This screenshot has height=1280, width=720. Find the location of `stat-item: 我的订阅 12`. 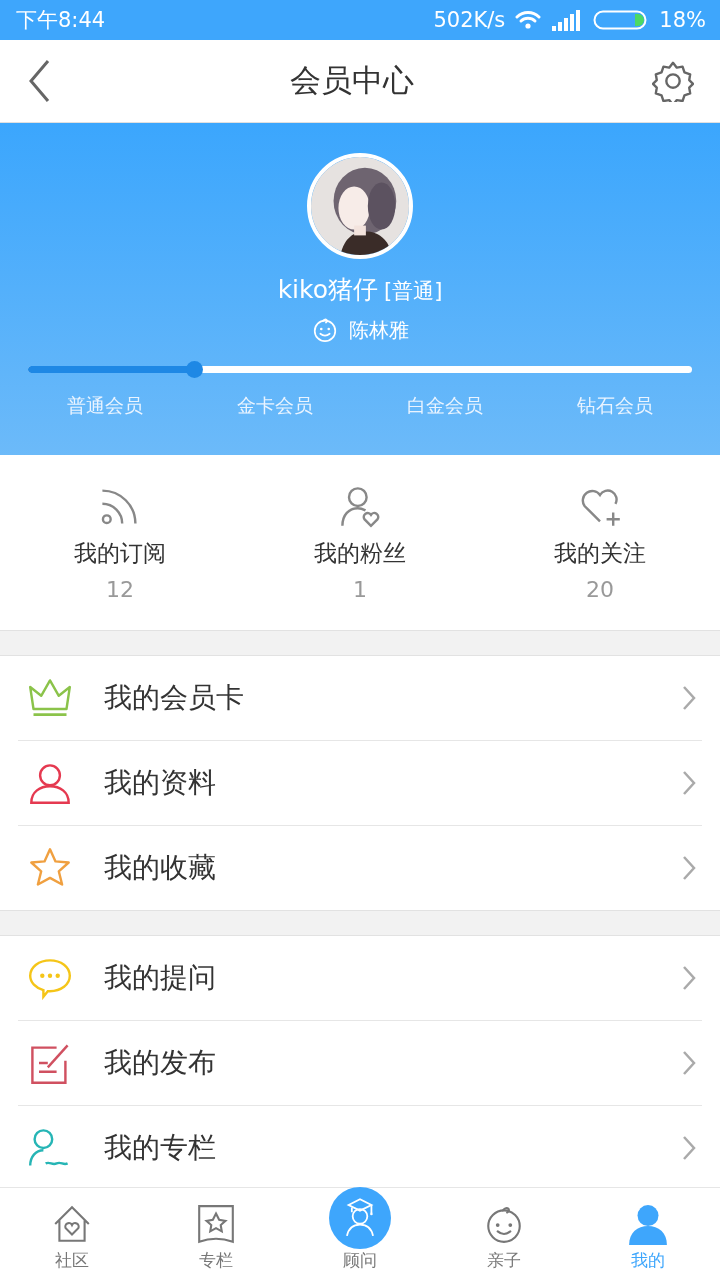

stat-item: 我的订阅 12 is located at coordinates (120, 542).